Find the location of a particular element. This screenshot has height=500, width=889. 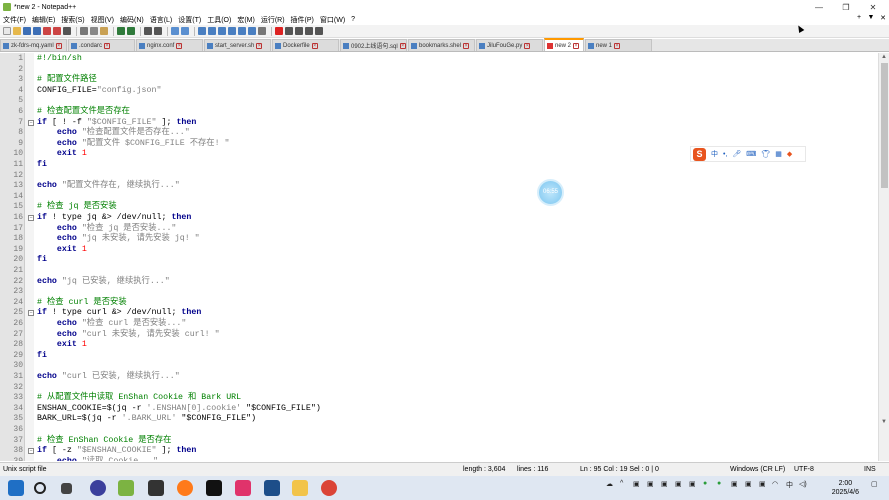

code-line: 1 #!/bin/sh is located at coordinates (439, 59).